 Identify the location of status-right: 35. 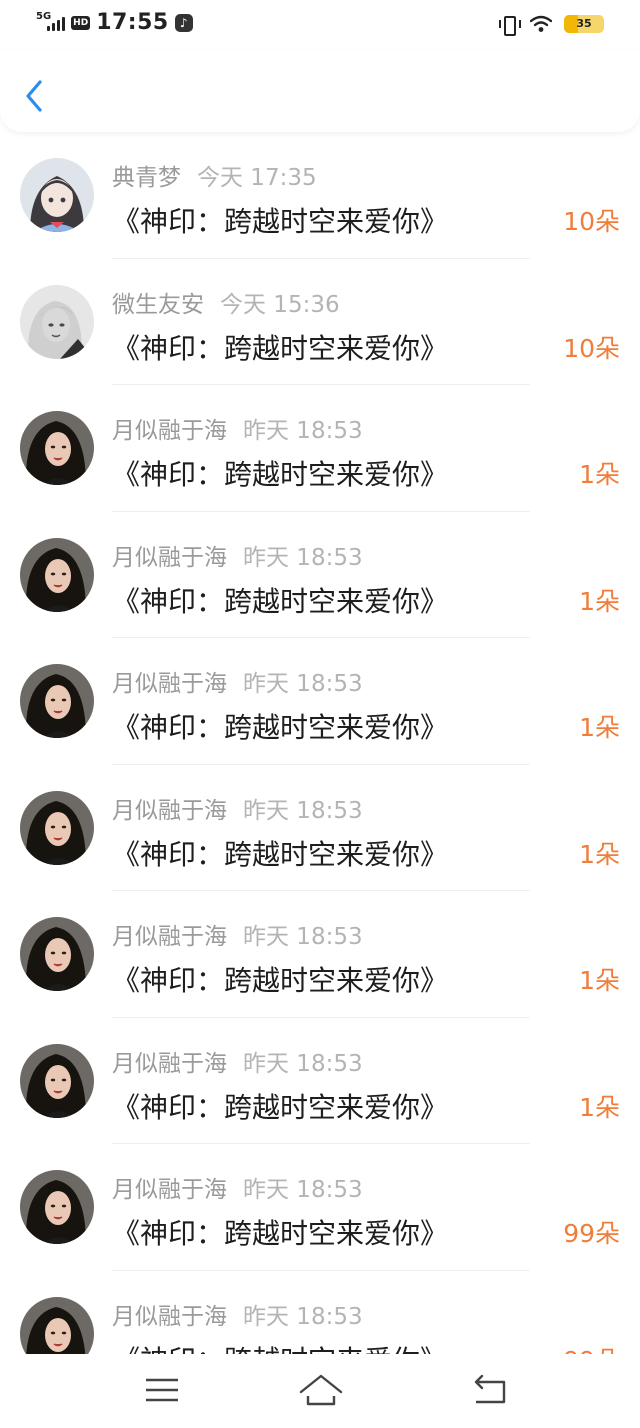
(551, 25).